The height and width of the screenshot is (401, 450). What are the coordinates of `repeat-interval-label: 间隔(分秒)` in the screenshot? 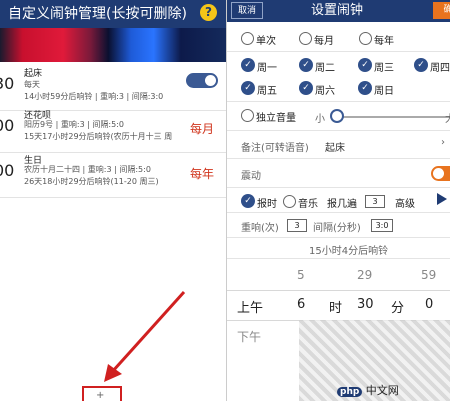 It's located at (337, 228).